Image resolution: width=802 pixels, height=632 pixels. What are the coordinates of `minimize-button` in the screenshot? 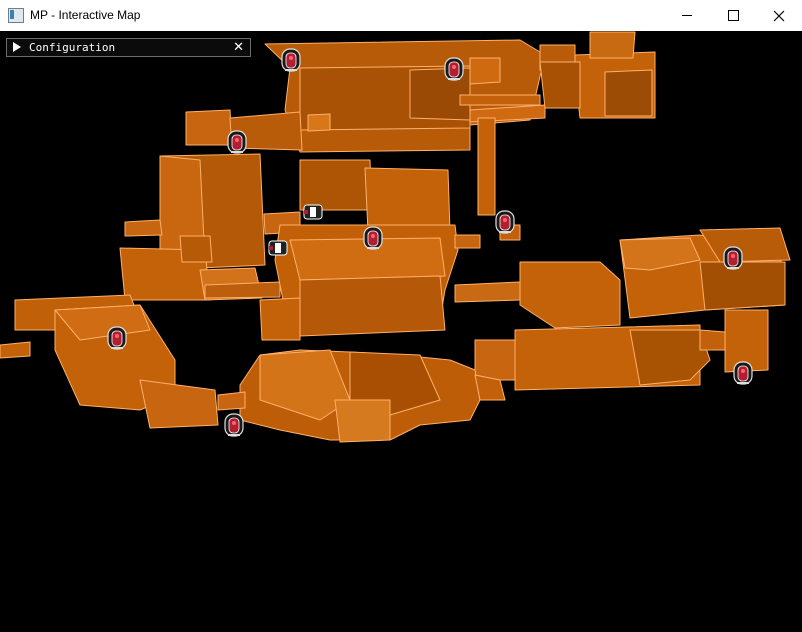 It's located at (687, 15).